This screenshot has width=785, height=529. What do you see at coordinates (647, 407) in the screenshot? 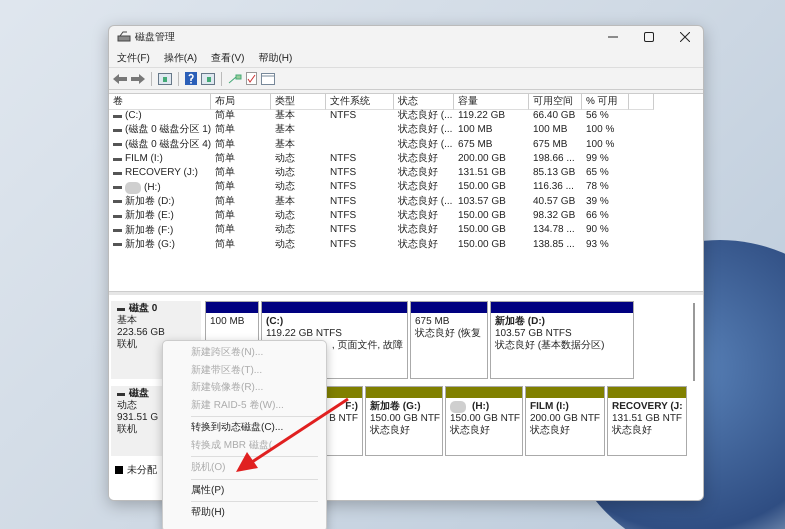
I see `partition-label: RECOVERY (J:` at bounding box center [647, 407].